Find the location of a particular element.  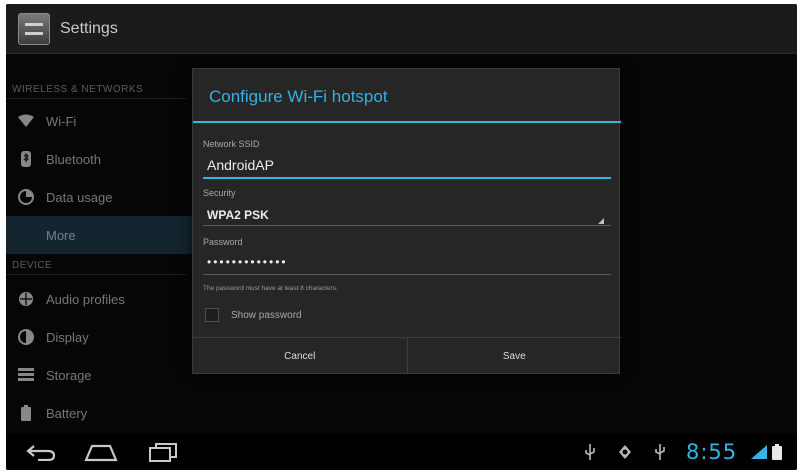

home-icon is located at coordinates (101, 453).